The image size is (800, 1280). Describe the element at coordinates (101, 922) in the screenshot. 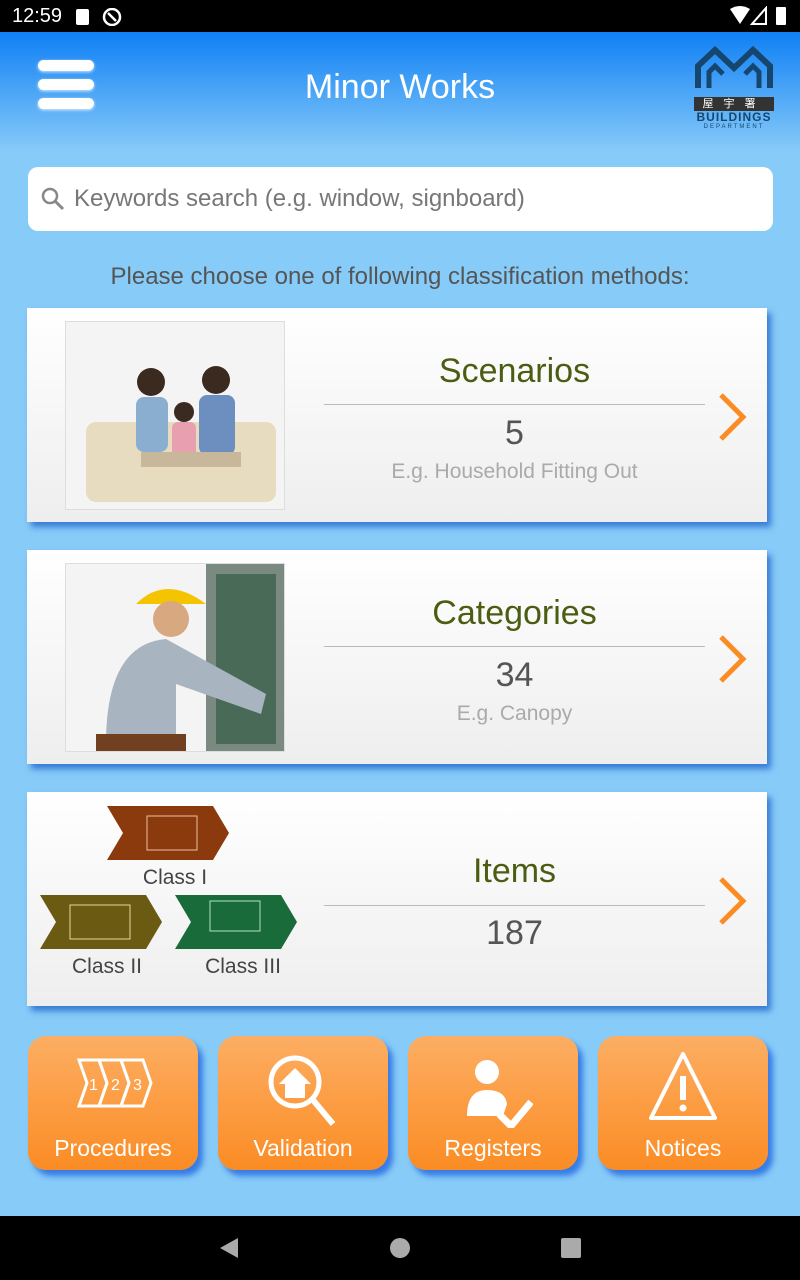

I see `class-2-icon` at that location.